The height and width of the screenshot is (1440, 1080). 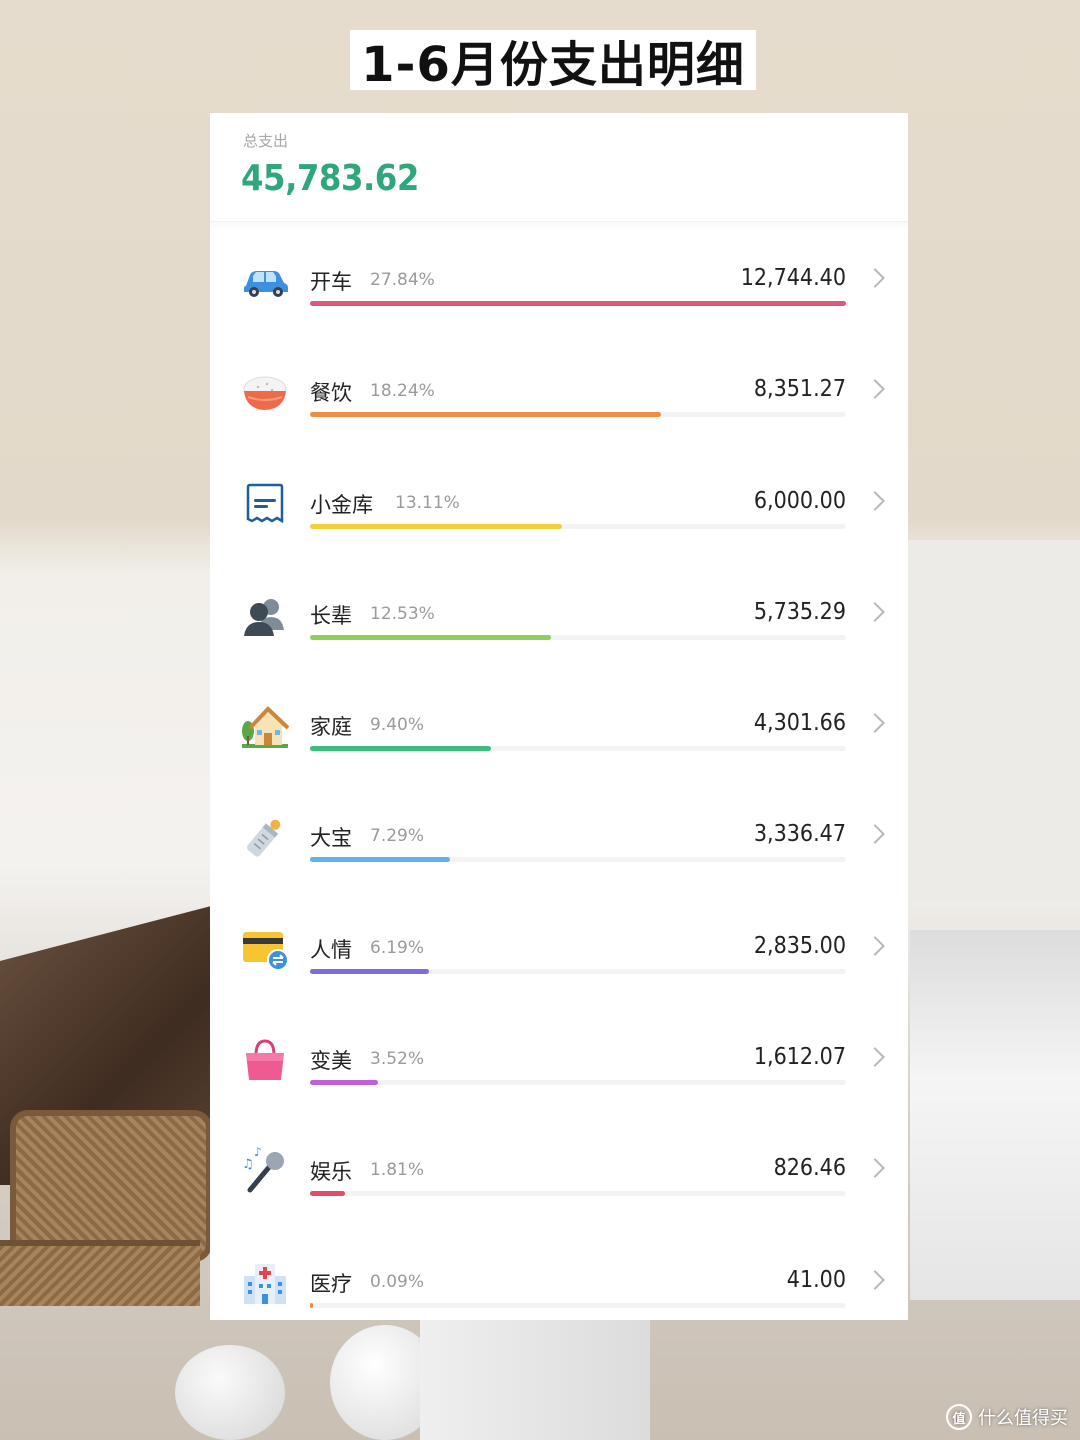 I want to click on category-percent: 3.52%, so click(x=397, y=1059).